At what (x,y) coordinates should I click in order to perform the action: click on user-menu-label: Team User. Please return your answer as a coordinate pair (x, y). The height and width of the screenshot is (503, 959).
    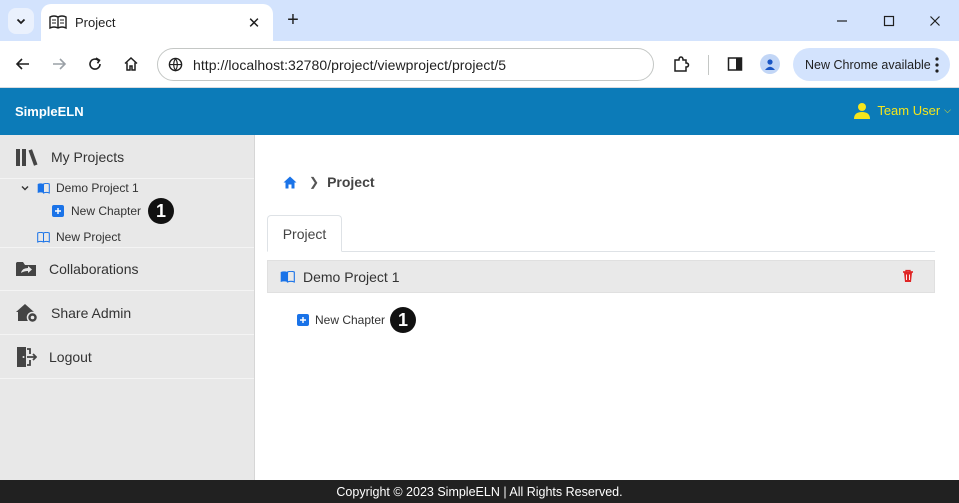
    Looking at the image, I should click on (909, 110).